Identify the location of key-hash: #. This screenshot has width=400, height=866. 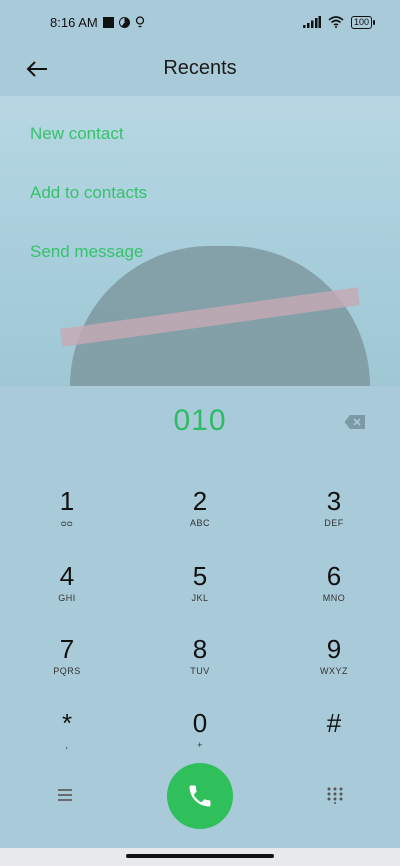
(334, 738).